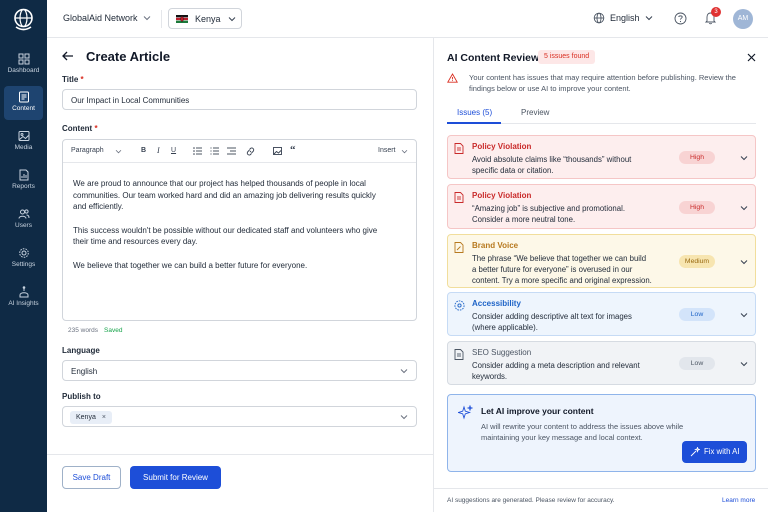  I want to click on help-icon, so click(680, 18).